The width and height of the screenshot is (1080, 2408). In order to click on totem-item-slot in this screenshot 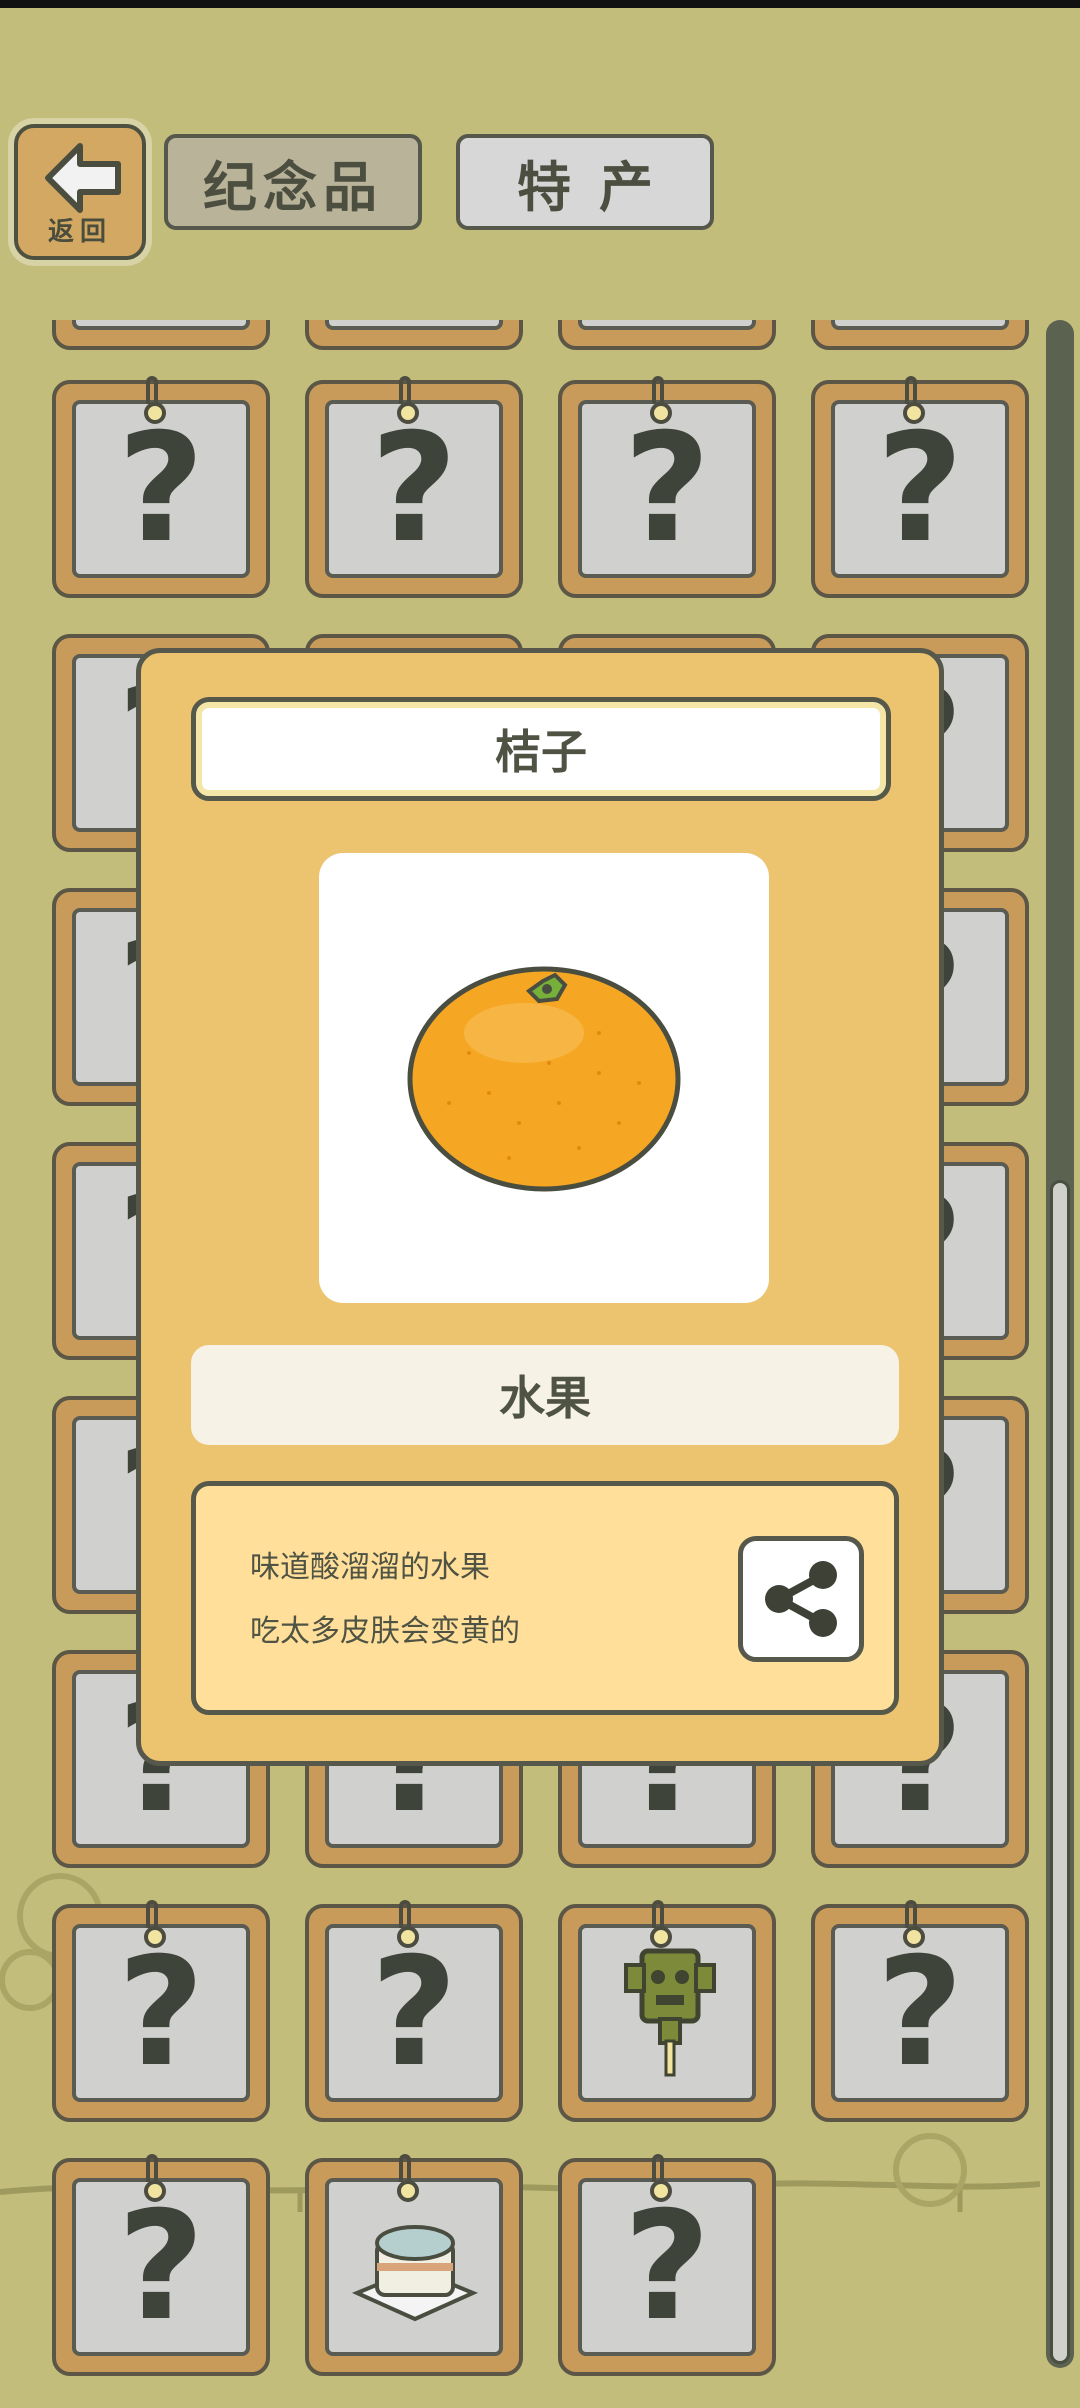, I will do `click(667, 2013)`.